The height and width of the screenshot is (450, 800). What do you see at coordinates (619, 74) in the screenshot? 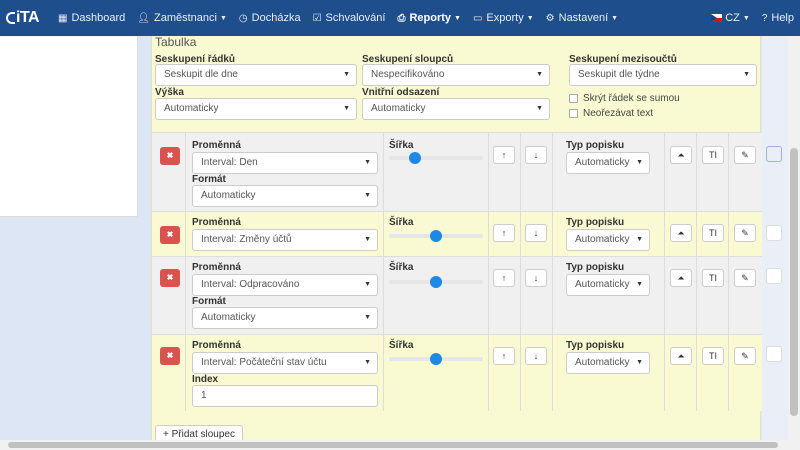
I see `select-value: Seskupit dle týdne` at bounding box center [619, 74].